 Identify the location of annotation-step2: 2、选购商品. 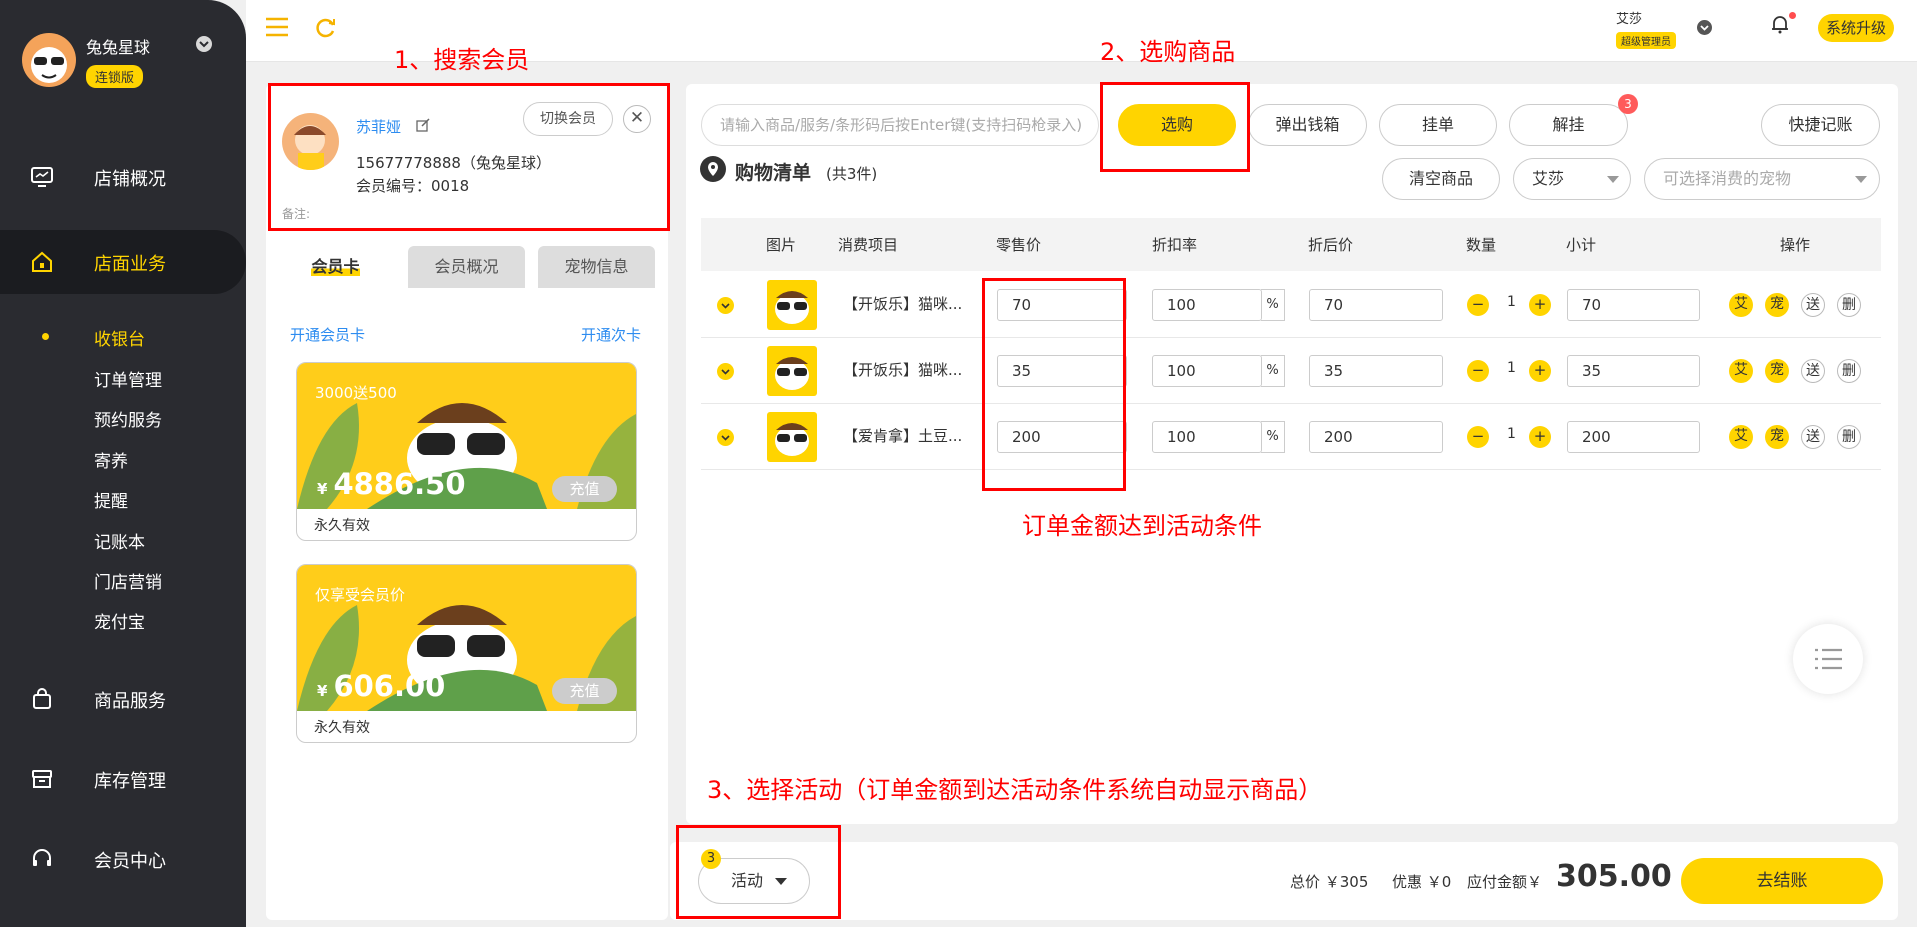
(1168, 52).